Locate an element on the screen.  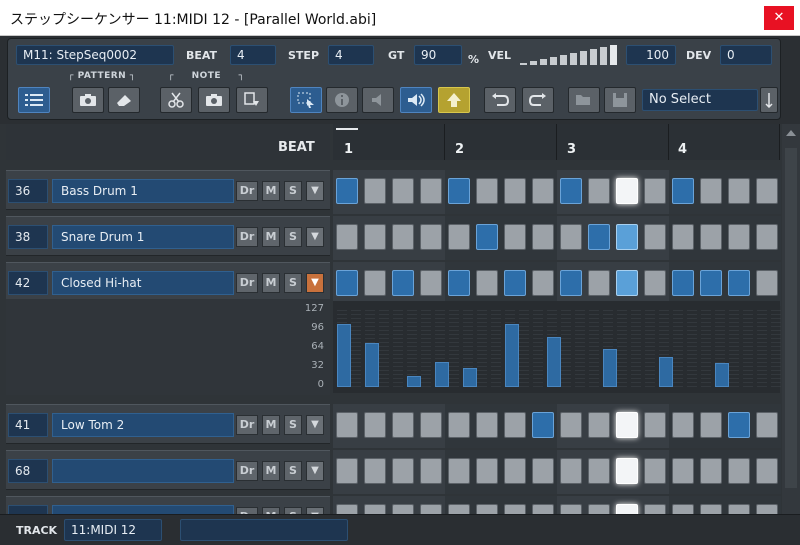
track-field: 11:MIDI 12 is located at coordinates (113, 530).